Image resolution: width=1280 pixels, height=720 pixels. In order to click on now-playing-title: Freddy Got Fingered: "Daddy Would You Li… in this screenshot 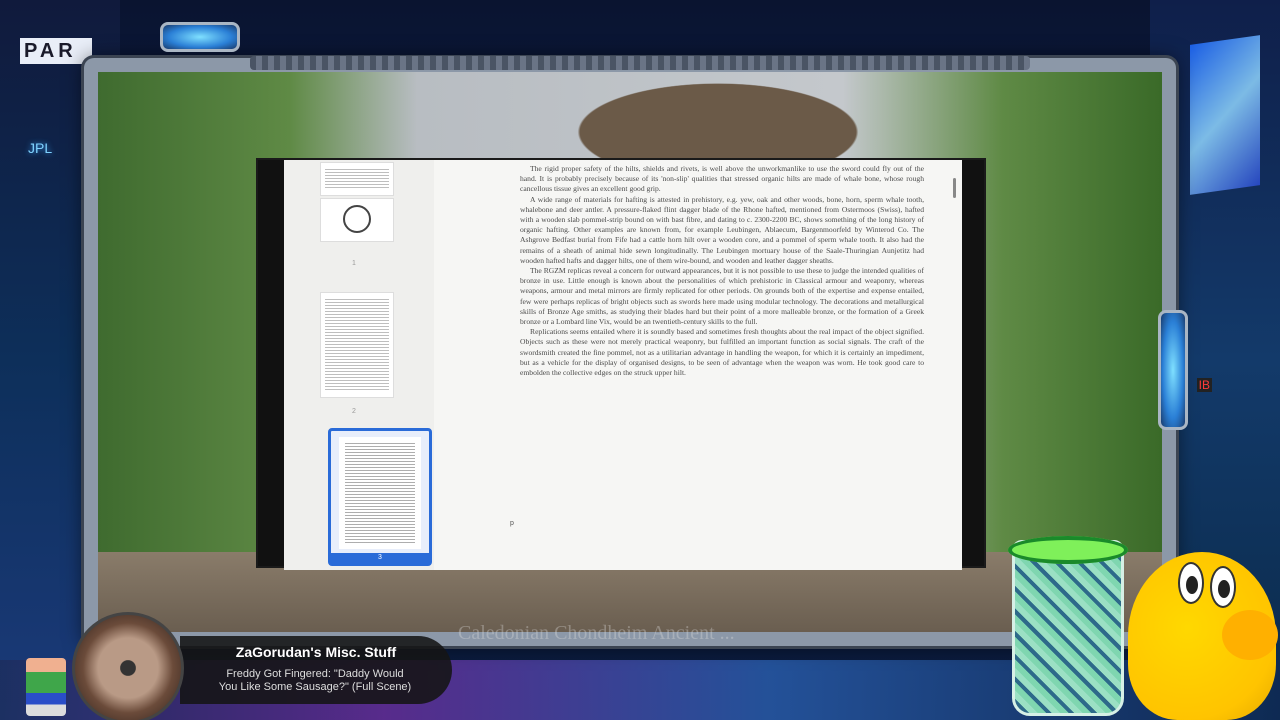, I will do `click(315, 681)`.